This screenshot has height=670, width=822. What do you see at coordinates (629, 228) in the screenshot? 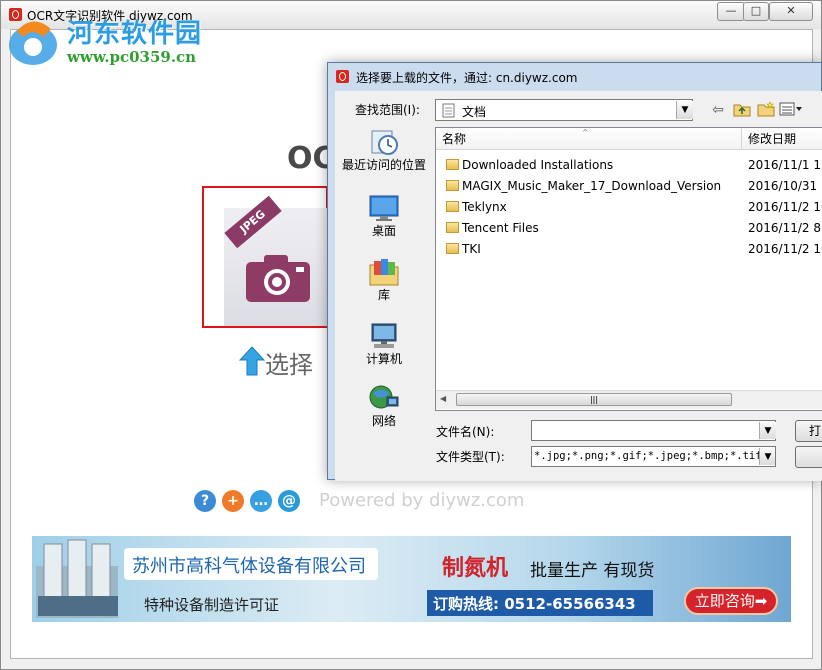
I see `file-row: Tencent Files 2016/11/2 8:` at bounding box center [629, 228].